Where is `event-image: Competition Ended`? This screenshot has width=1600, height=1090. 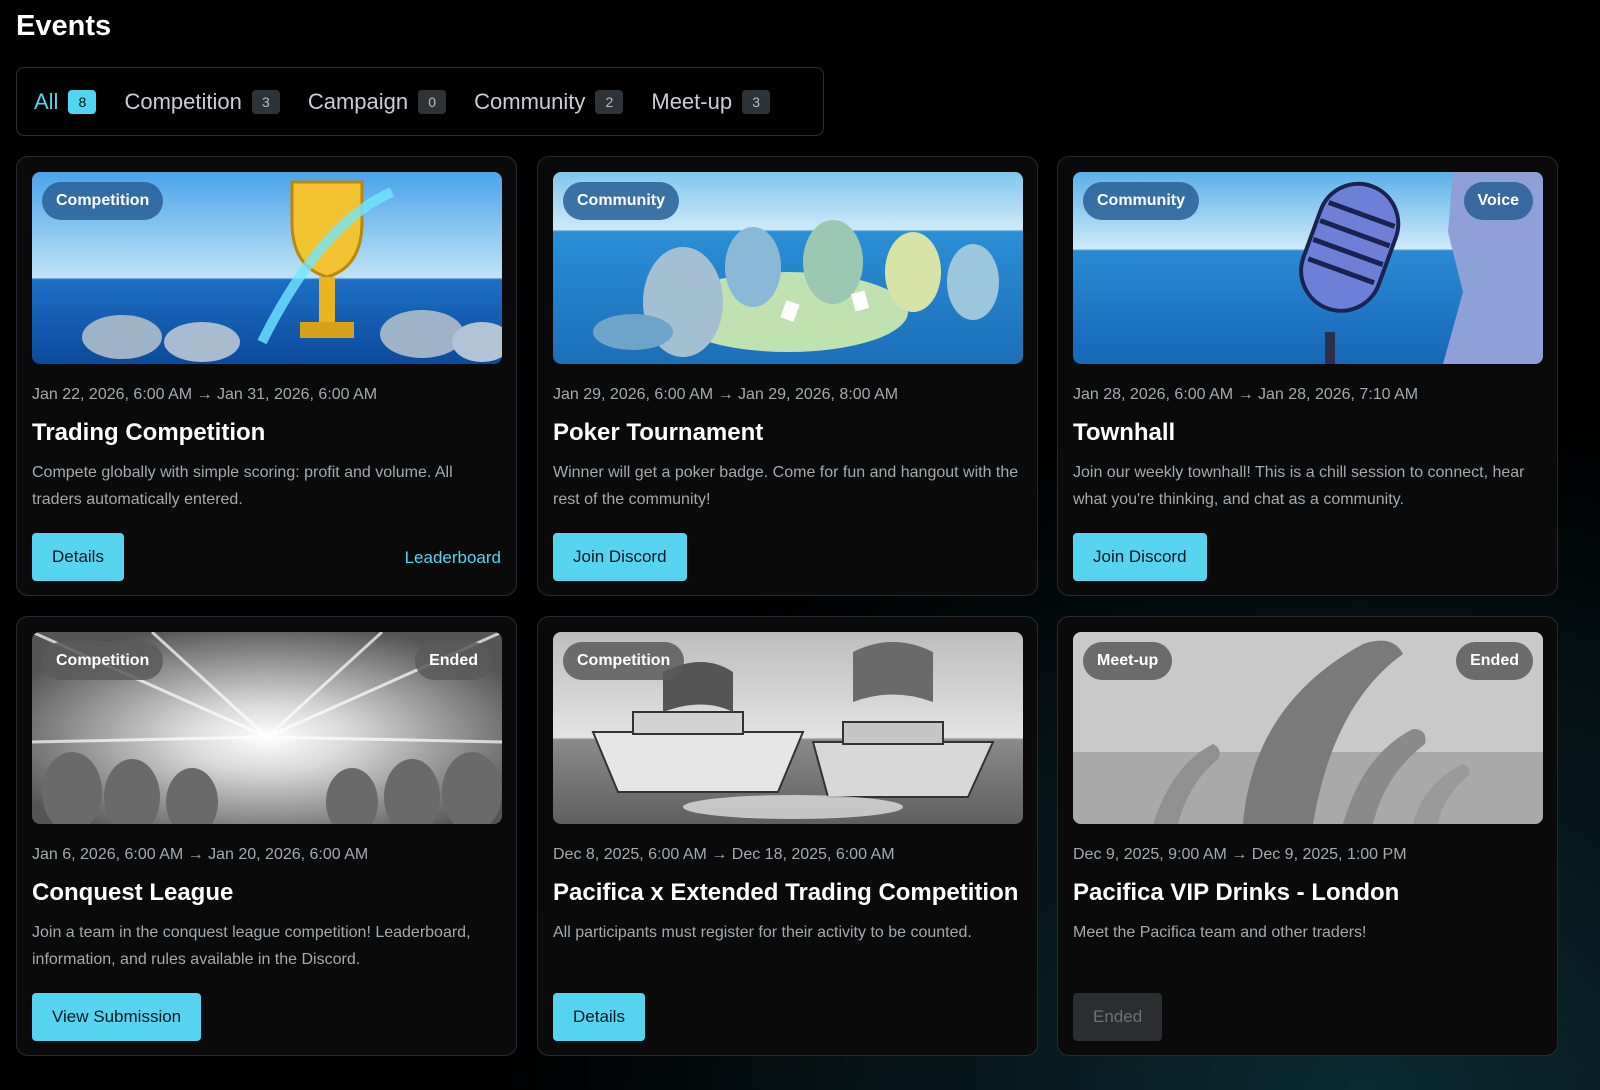
event-image: Competition Ended is located at coordinates (267, 728).